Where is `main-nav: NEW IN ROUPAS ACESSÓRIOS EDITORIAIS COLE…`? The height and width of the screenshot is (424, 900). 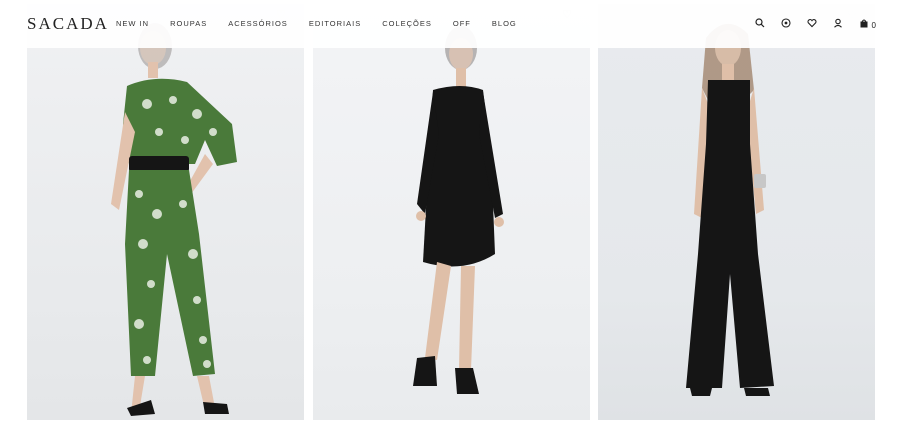 main-nav: NEW IN ROUPAS ACESSÓRIOS EDITORIAIS COLE… is located at coordinates (327, 23).